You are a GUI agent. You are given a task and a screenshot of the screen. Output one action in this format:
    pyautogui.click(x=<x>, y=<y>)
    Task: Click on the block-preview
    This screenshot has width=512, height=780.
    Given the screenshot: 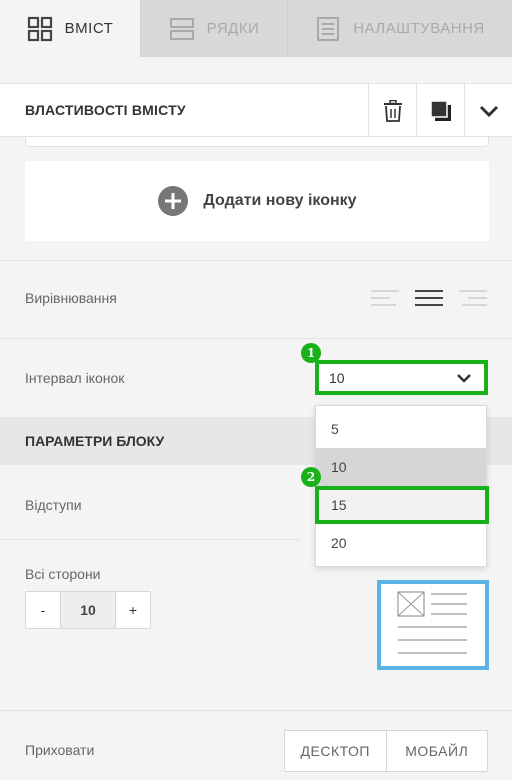 What is the action you would take?
    pyautogui.click(x=433, y=625)
    